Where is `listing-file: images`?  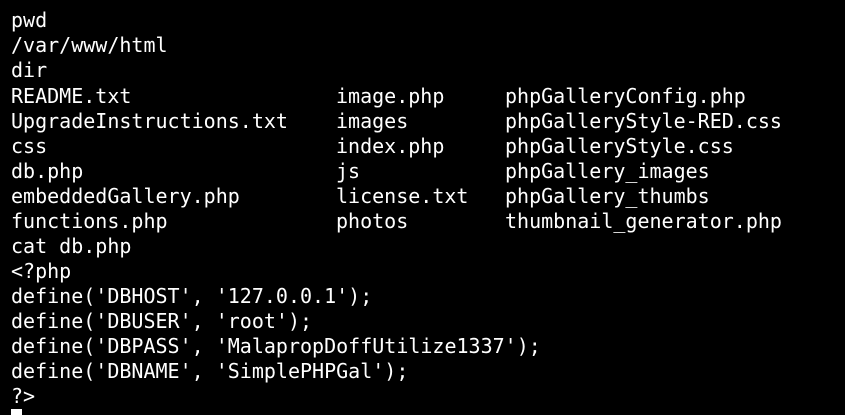
listing-file: images is located at coordinates (372, 121).